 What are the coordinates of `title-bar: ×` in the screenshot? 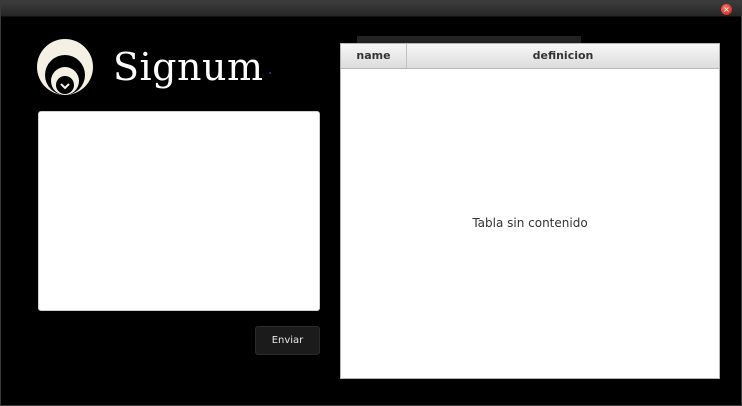 It's located at (371, 9).